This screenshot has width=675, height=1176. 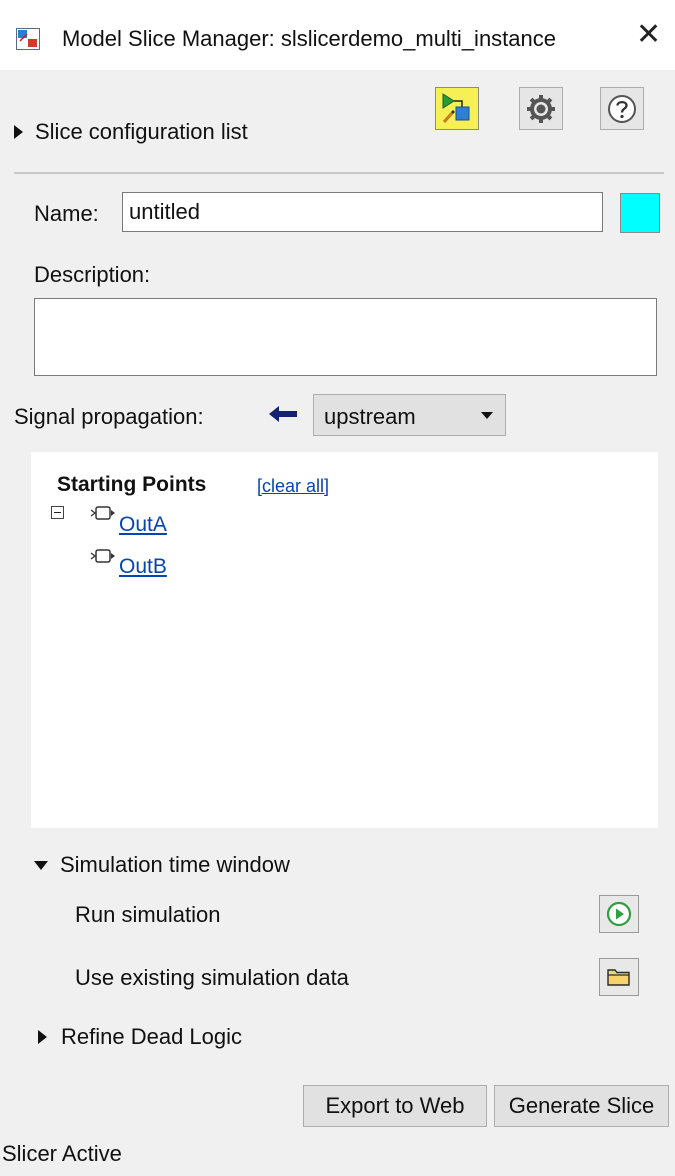 I want to click on highlight-slice-icon, so click(x=456, y=107).